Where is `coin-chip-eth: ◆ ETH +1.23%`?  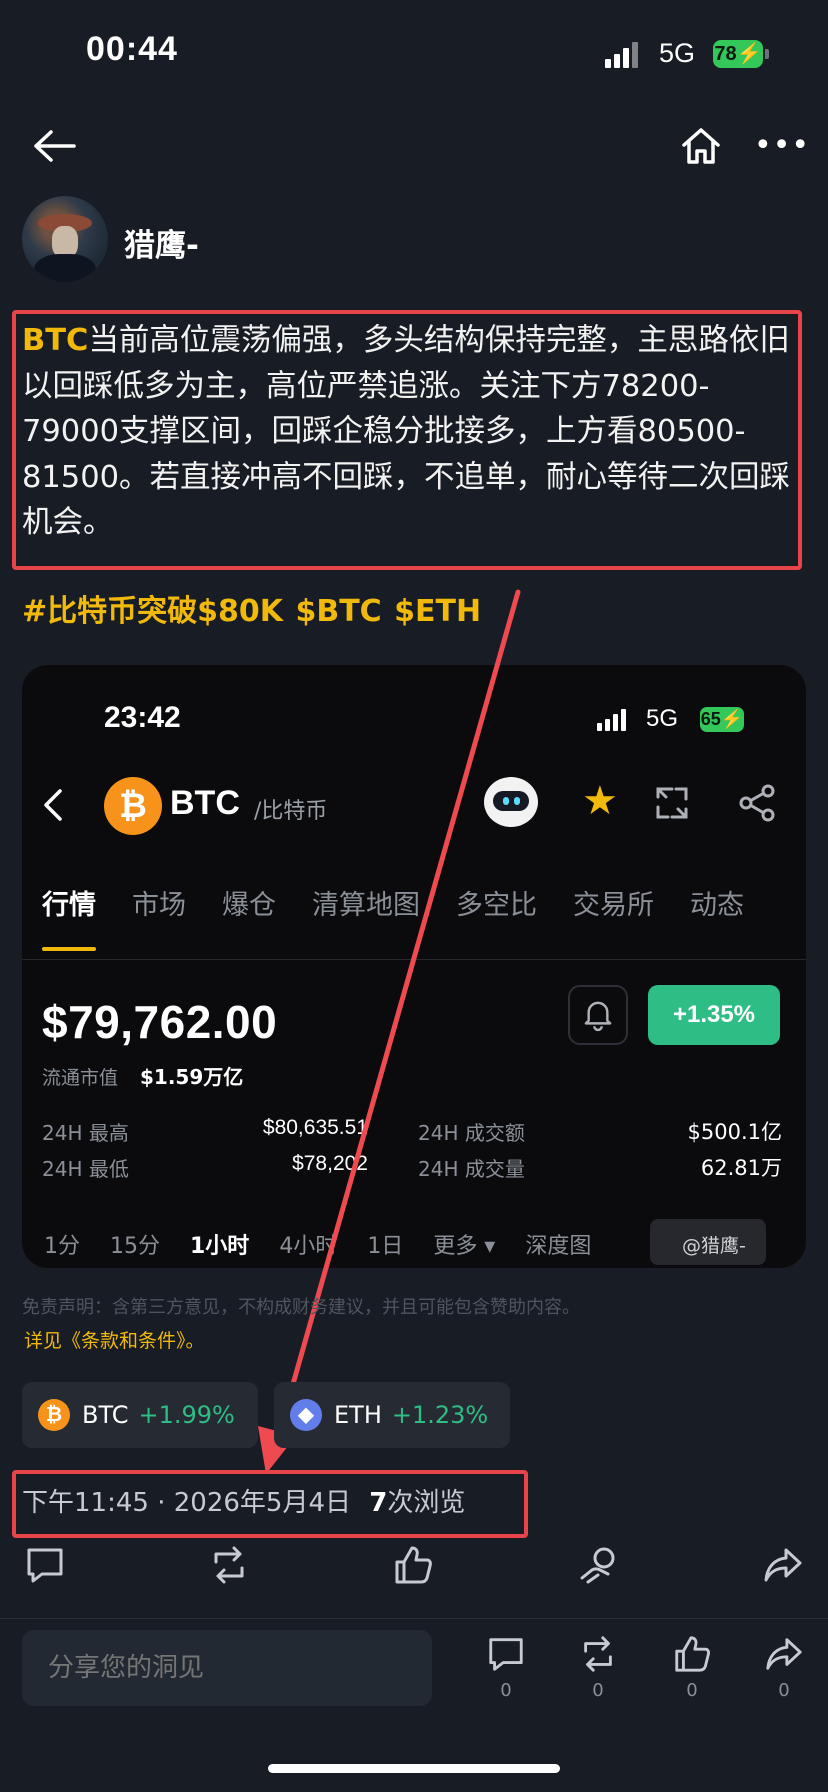
coin-chip-eth: ◆ ETH +1.23% is located at coordinates (392, 1415).